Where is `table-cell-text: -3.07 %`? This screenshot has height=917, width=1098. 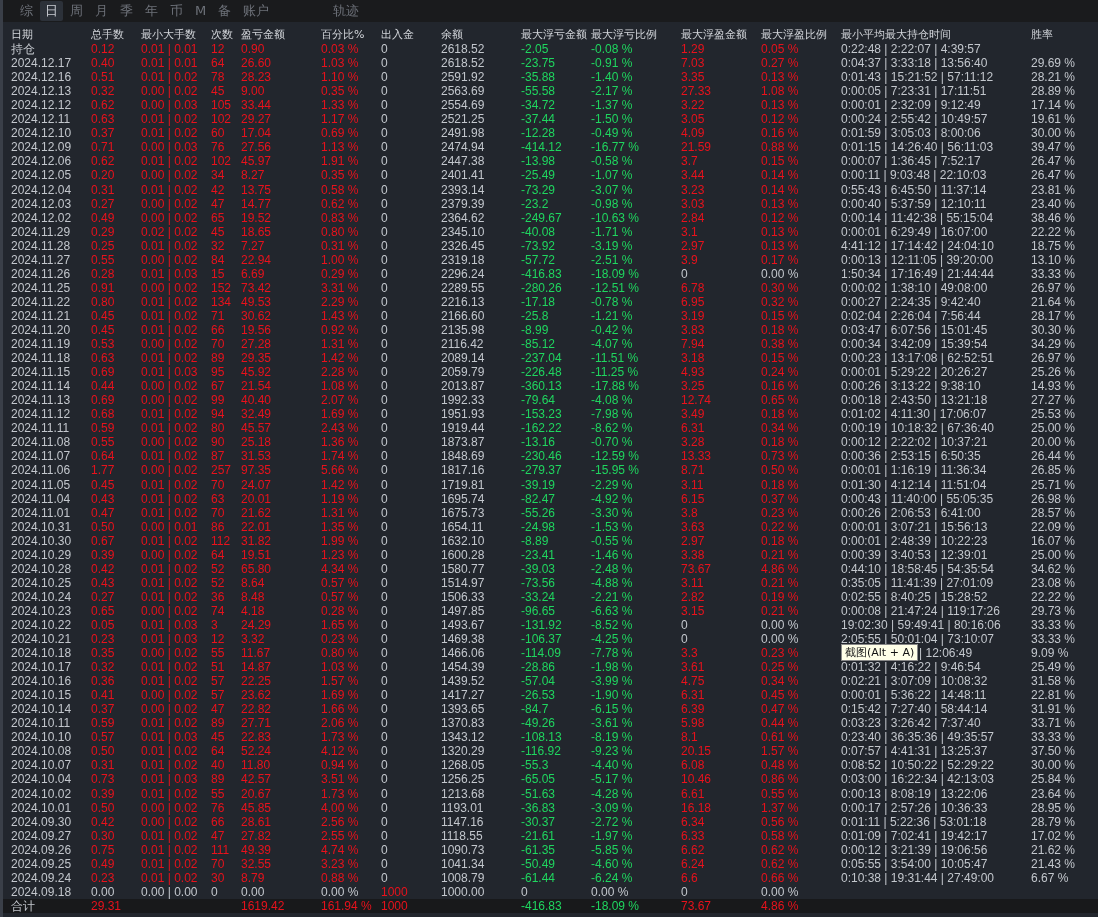 table-cell-text: -3.07 % is located at coordinates (612, 189).